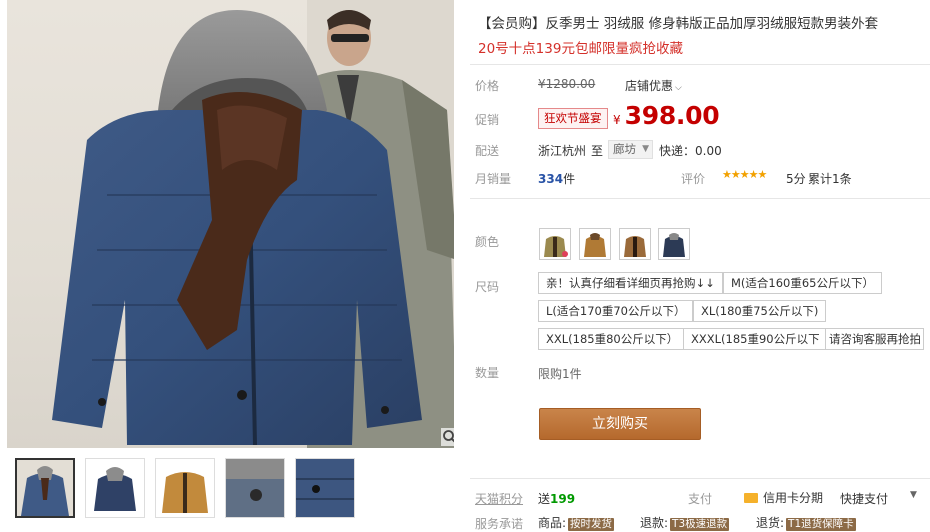 The image size is (930, 532). Describe the element at coordinates (693, 179) in the screenshot. I see `rating-label: 评价` at that location.